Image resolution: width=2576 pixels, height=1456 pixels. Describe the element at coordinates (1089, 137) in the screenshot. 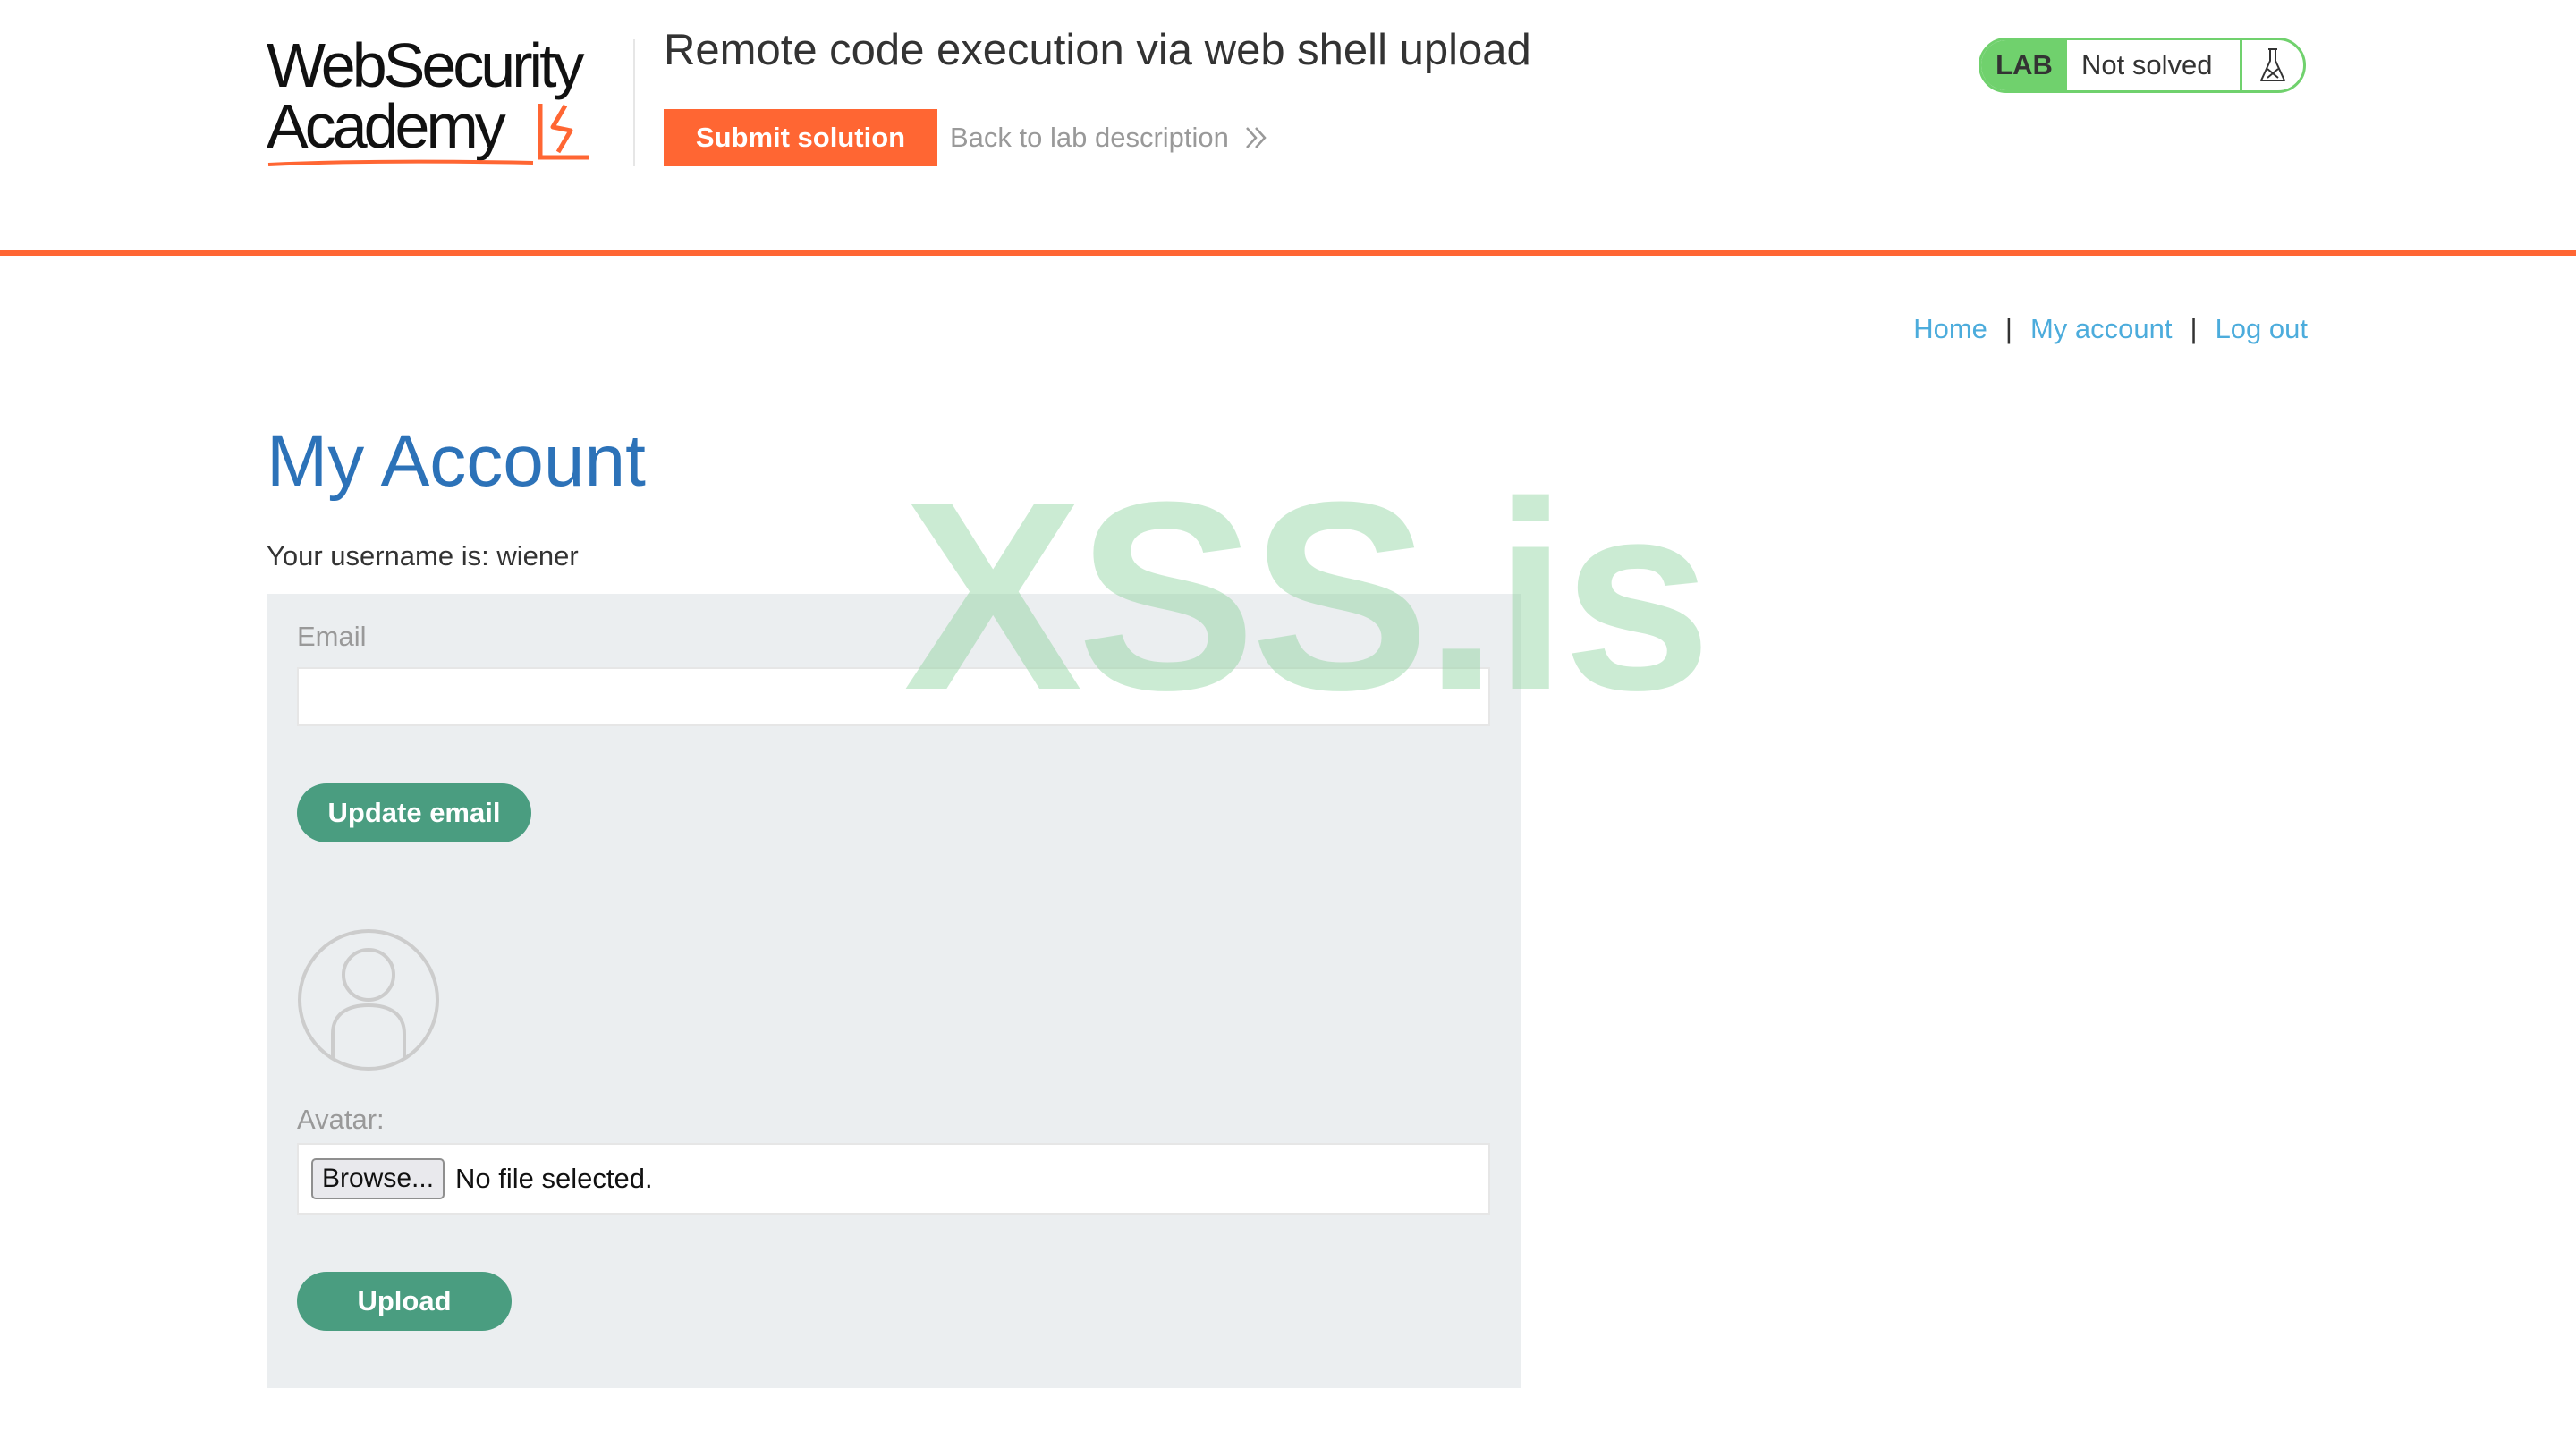

I see `back-link-label: Back to lab description` at that location.